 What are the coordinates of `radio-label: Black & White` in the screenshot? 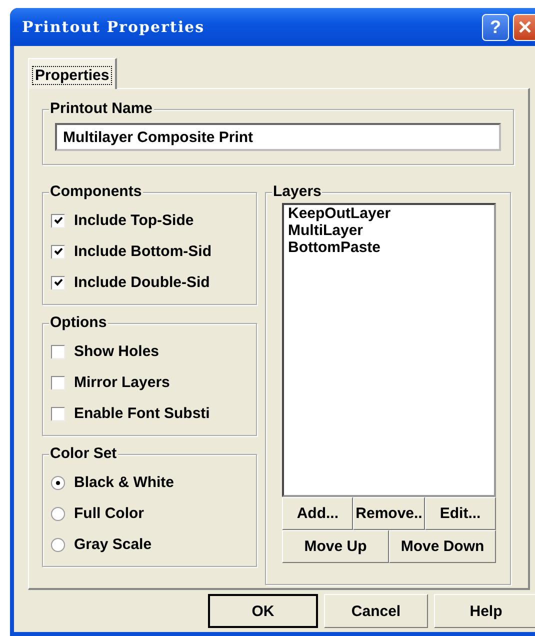 It's located at (124, 482).